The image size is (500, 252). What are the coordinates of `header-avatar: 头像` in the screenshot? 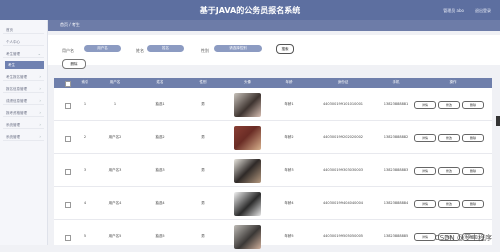 It's located at (247, 82).